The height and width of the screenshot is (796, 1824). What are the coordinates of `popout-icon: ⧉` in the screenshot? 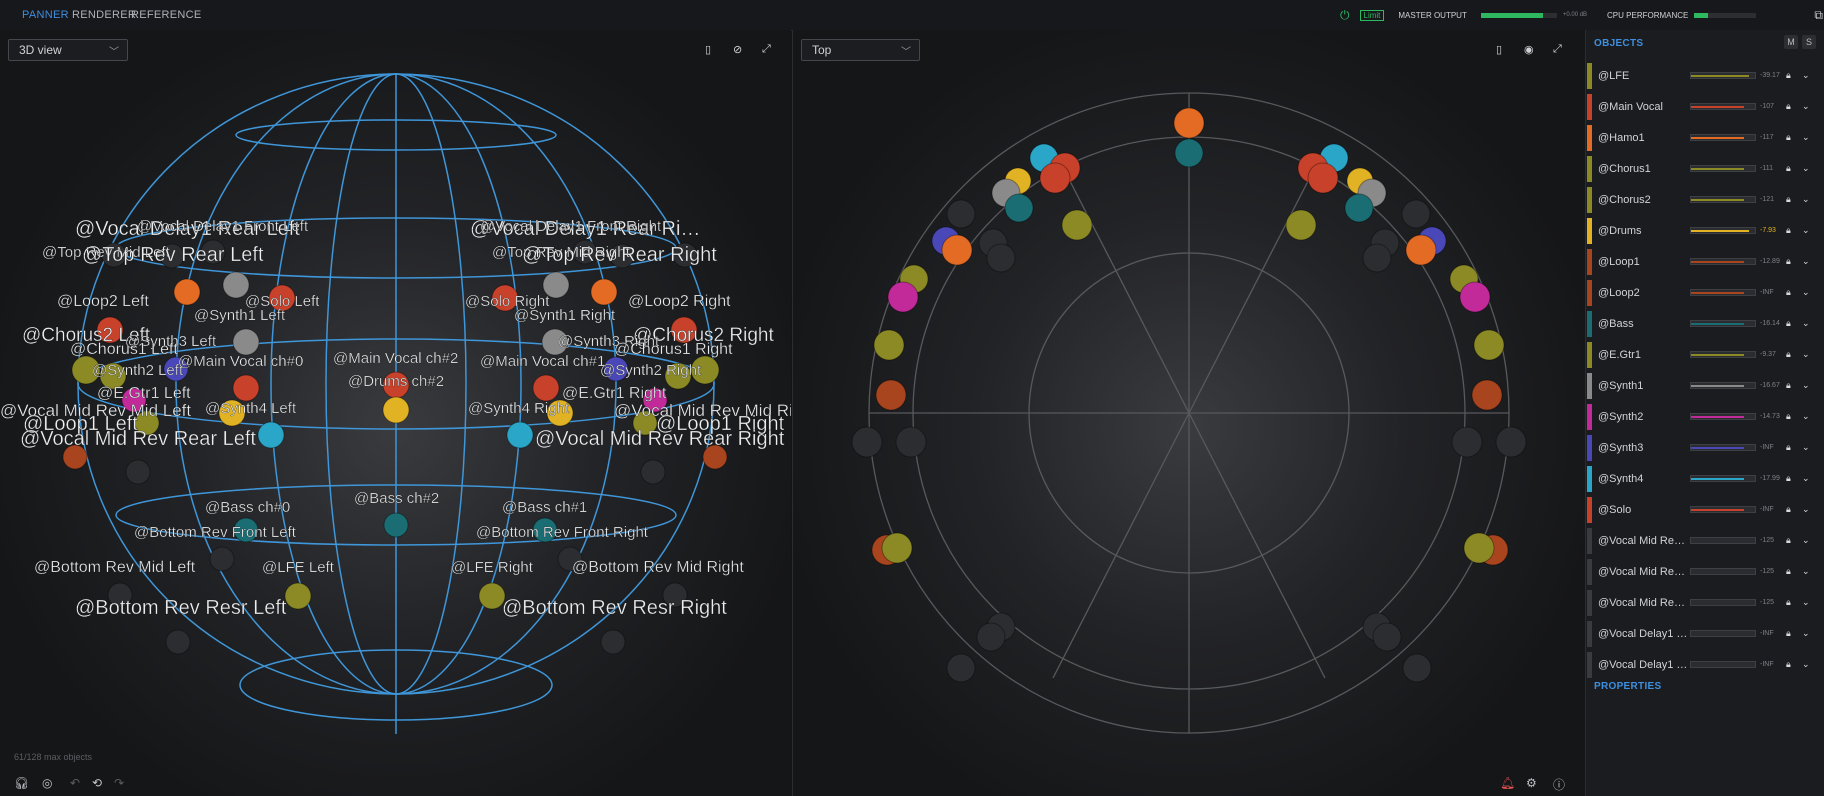 It's located at (1818, 15).